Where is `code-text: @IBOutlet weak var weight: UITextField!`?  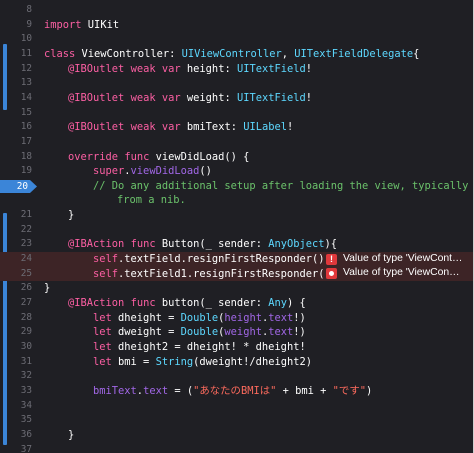
code-text: @IBOutlet weak var weight: UITextField! is located at coordinates (190, 98).